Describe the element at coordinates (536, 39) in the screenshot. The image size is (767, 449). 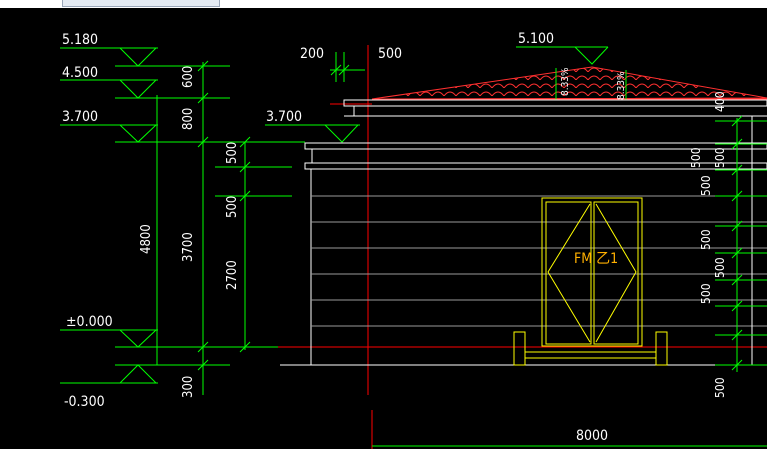
I see `ridge-elevation-label: 5.100` at that location.